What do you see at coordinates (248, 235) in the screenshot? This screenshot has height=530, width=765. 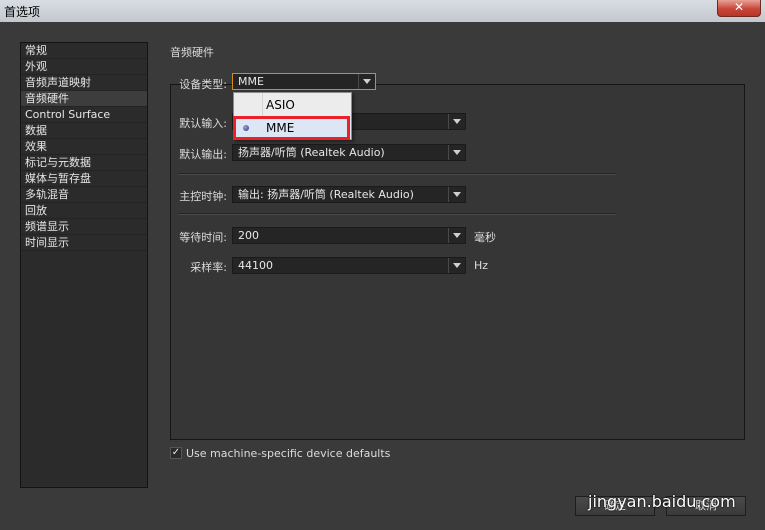 I see `latency-value: 200` at bounding box center [248, 235].